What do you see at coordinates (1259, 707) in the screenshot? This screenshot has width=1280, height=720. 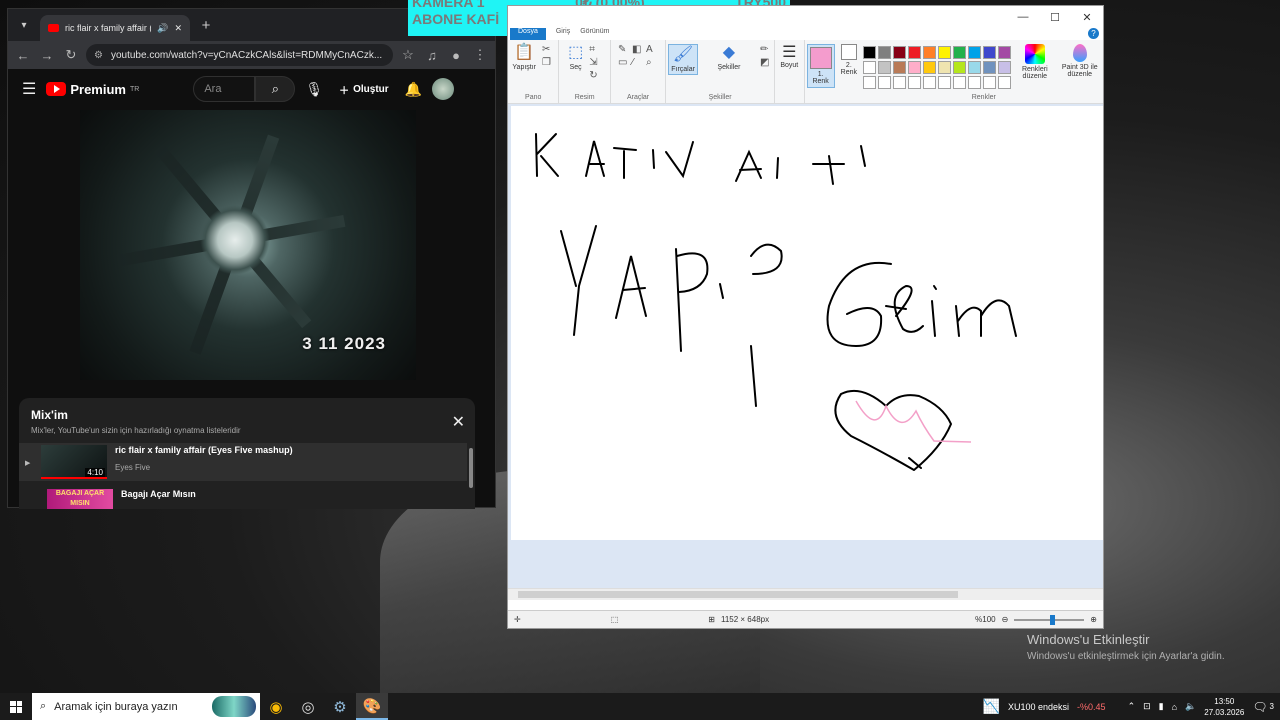 I see `notification-icon: 🗨` at bounding box center [1259, 707].